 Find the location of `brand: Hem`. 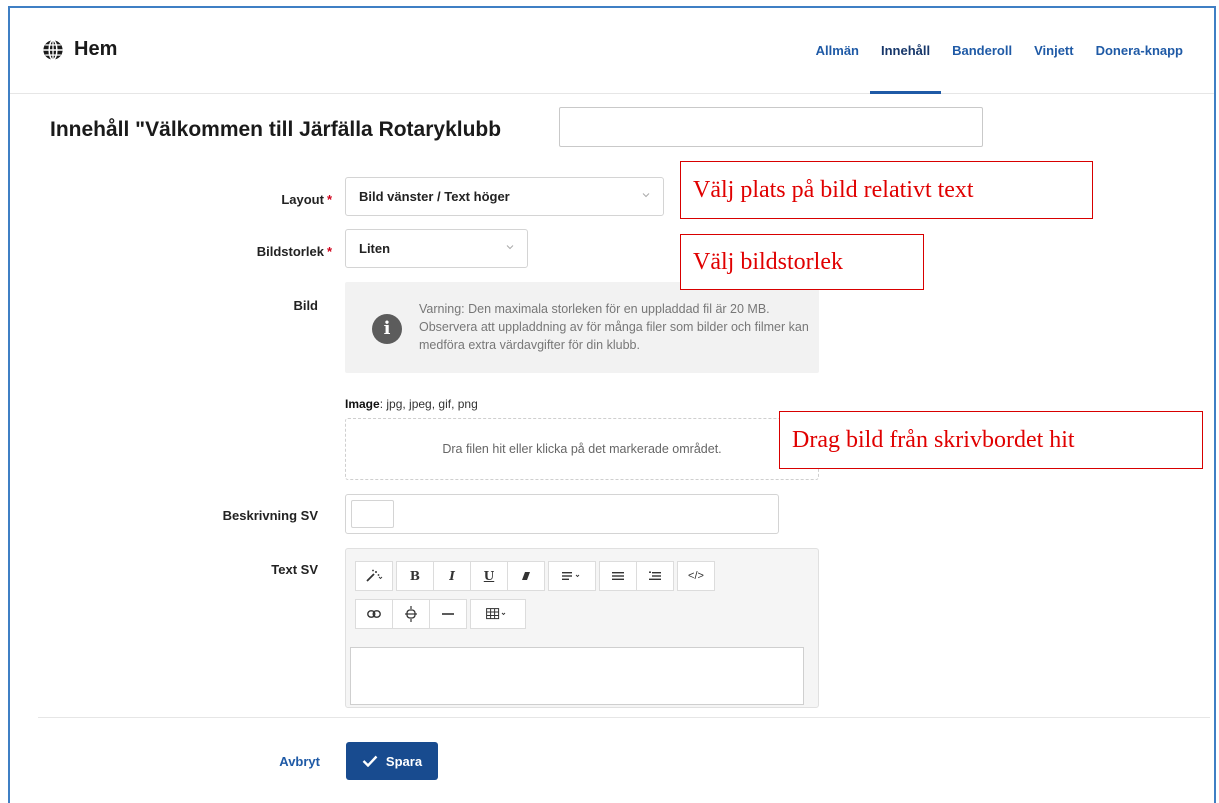

brand: Hem is located at coordinates (79, 49).